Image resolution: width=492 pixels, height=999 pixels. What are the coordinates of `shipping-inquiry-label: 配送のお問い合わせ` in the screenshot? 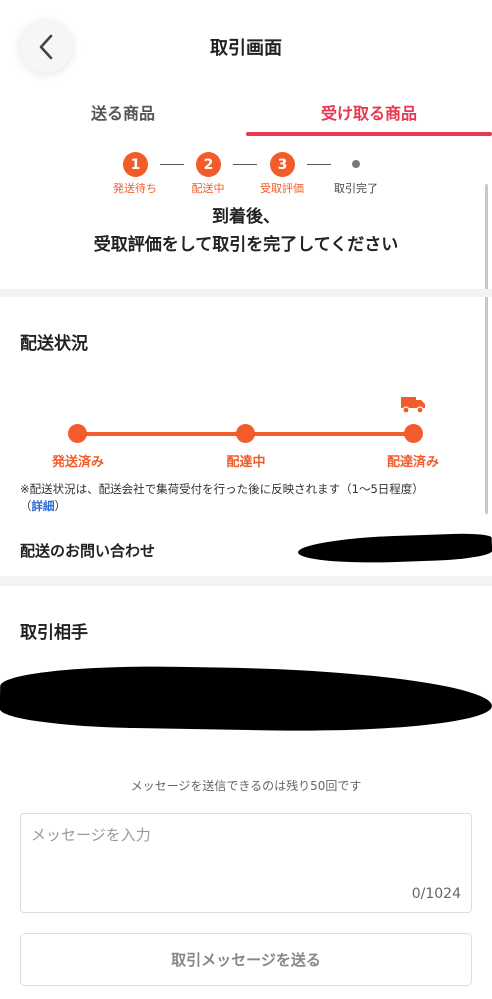 It's located at (87, 550).